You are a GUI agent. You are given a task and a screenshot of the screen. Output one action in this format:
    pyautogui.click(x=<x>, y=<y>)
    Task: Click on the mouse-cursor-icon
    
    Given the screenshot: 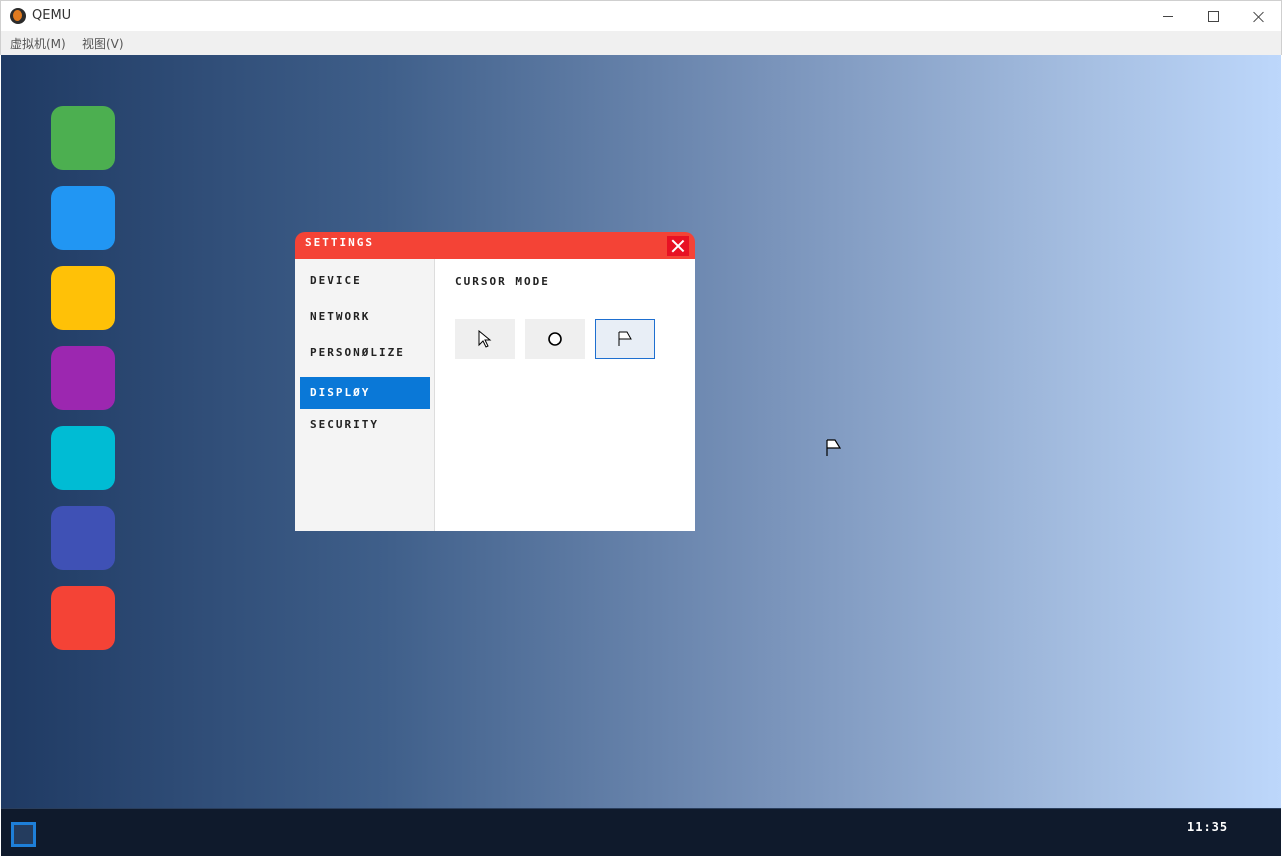 What is the action you would take?
    pyautogui.click(x=834, y=447)
    